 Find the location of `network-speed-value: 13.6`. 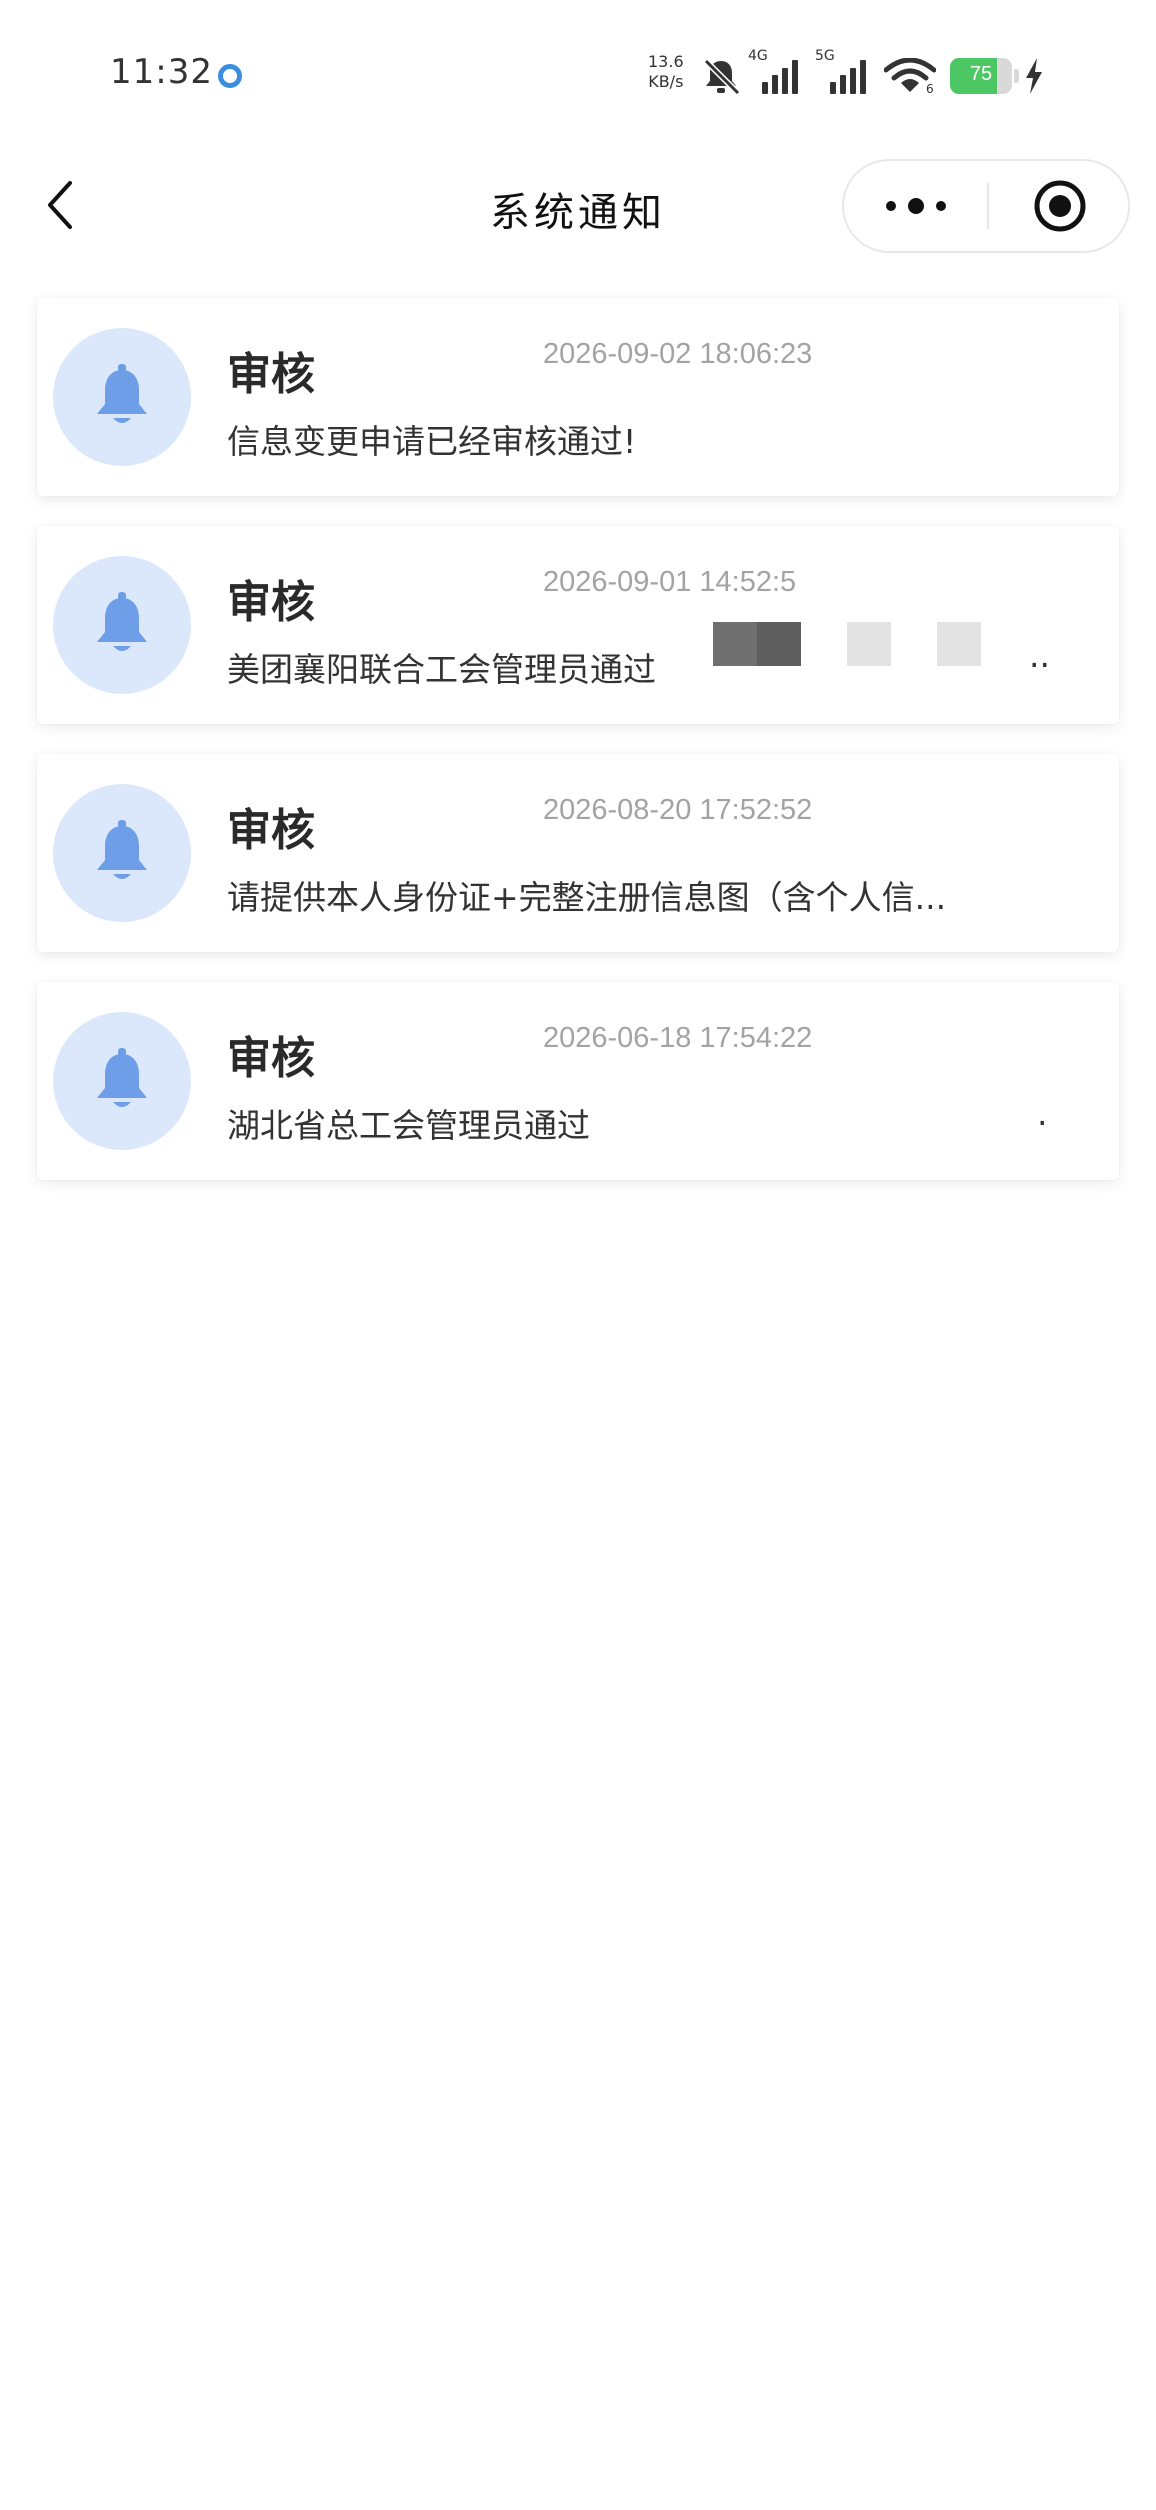

network-speed-value: 13.6 is located at coordinates (666, 61).